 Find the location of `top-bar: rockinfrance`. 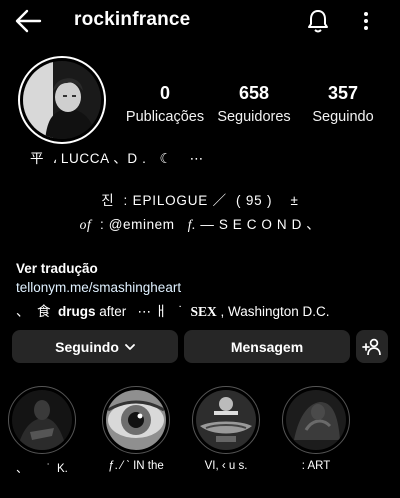

top-bar: rockinfrance is located at coordinates (200, 21).